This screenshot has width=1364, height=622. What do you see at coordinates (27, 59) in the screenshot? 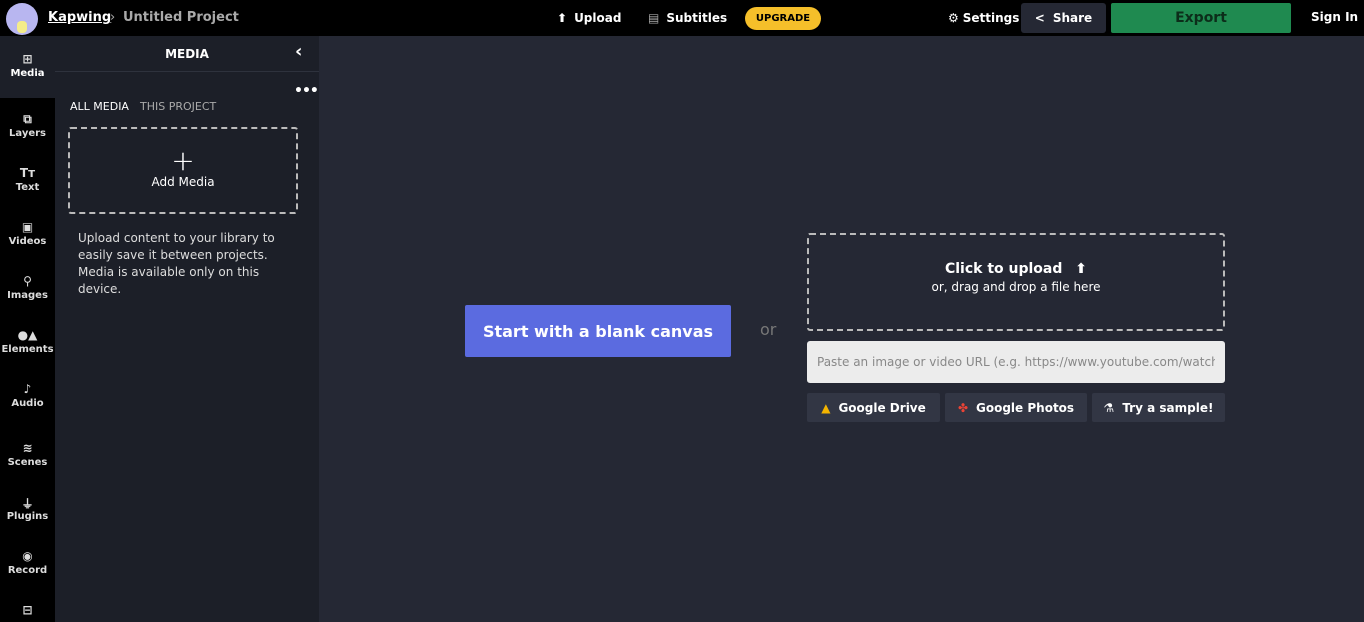
I see `media-plus-icon: ⊞` at bounding box center [27, 59].